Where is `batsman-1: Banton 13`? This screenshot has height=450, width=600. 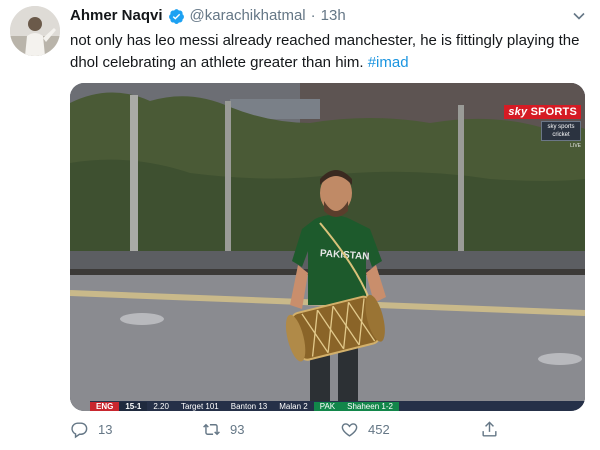
batsman-1: Banton 13 is located at coordinates (249, 406).